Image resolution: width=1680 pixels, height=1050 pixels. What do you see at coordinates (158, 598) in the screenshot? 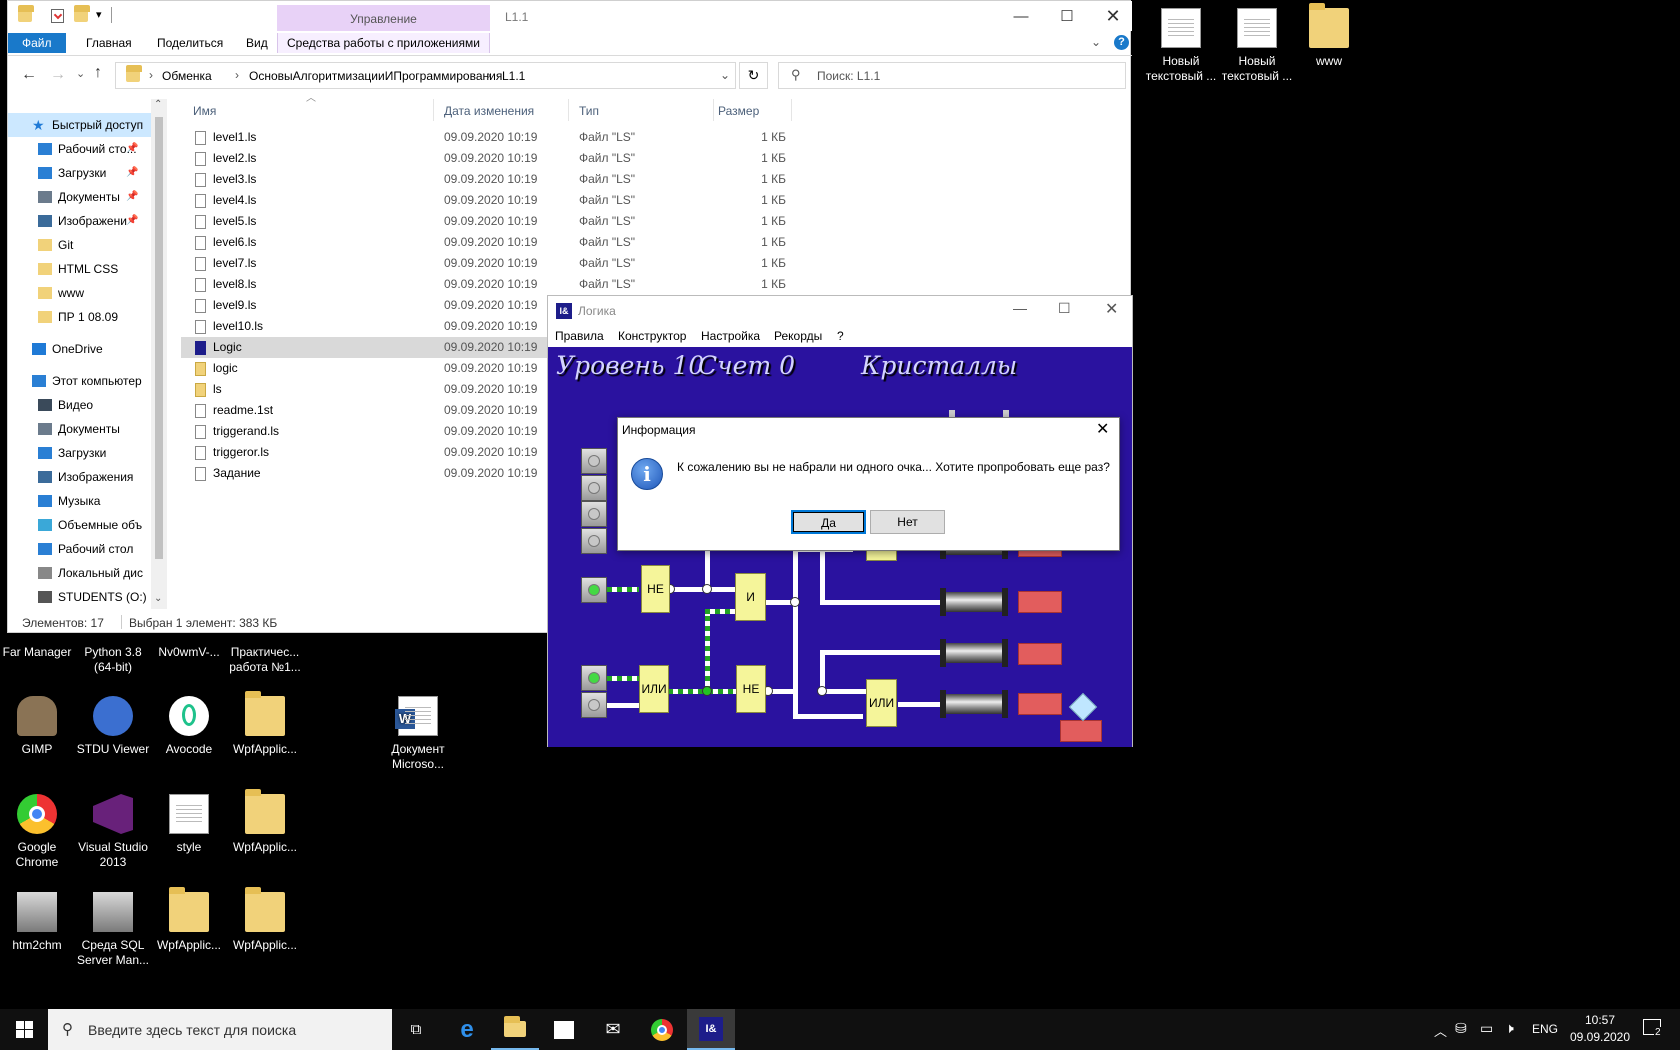
I see `scroll-down-icon: ⌄` at bounding box center [158, 598].